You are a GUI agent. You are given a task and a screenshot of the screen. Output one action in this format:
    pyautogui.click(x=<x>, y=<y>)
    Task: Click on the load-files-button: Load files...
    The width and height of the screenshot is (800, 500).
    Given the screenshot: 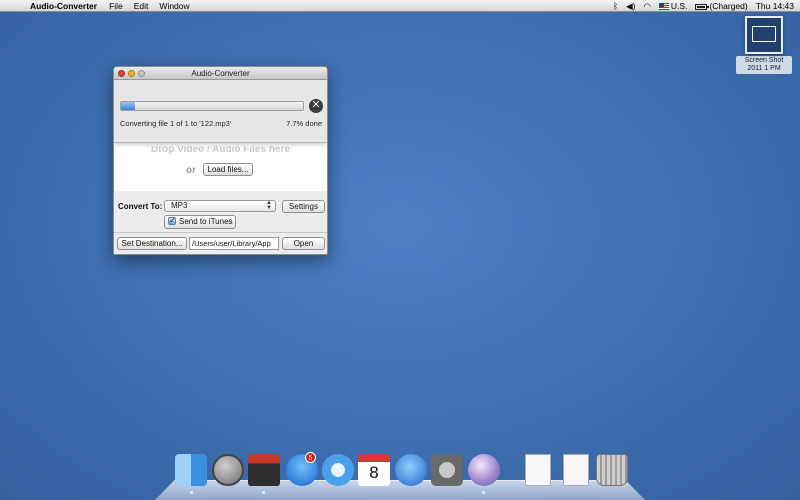 What is the action you would take?
    pyautogui.click(x=228, y=169)
    